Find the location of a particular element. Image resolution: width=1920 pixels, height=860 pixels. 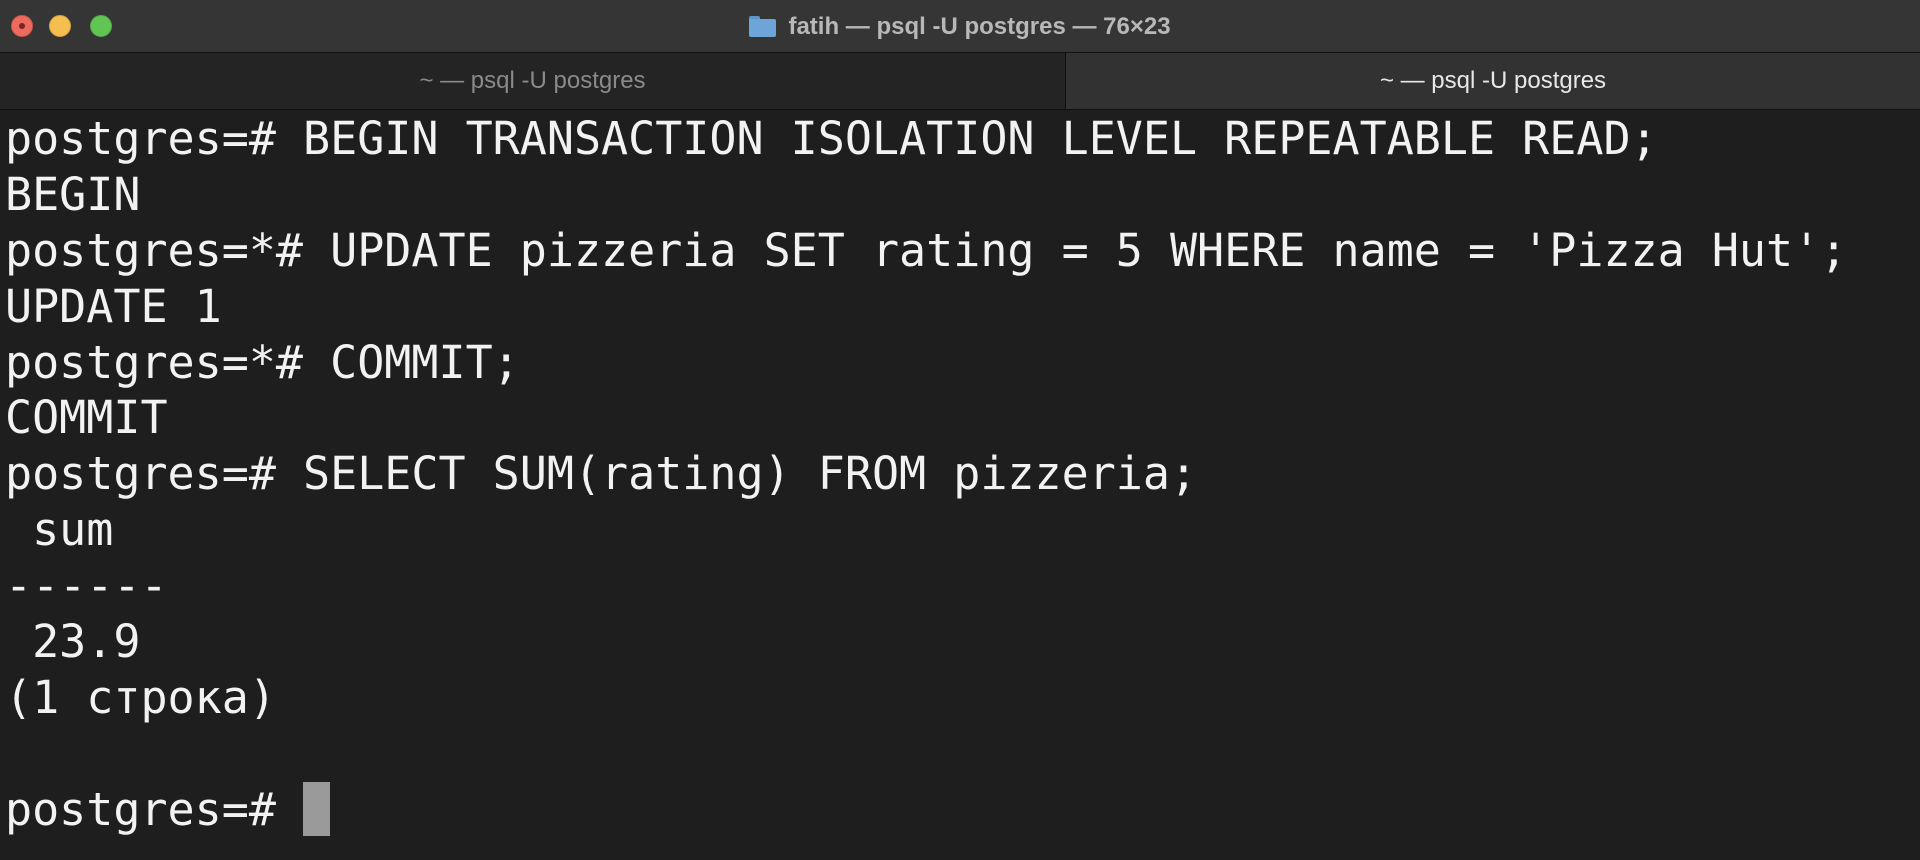

tab-psql-1: ~ — psql -U postgres is located at coordinates (533, 81).